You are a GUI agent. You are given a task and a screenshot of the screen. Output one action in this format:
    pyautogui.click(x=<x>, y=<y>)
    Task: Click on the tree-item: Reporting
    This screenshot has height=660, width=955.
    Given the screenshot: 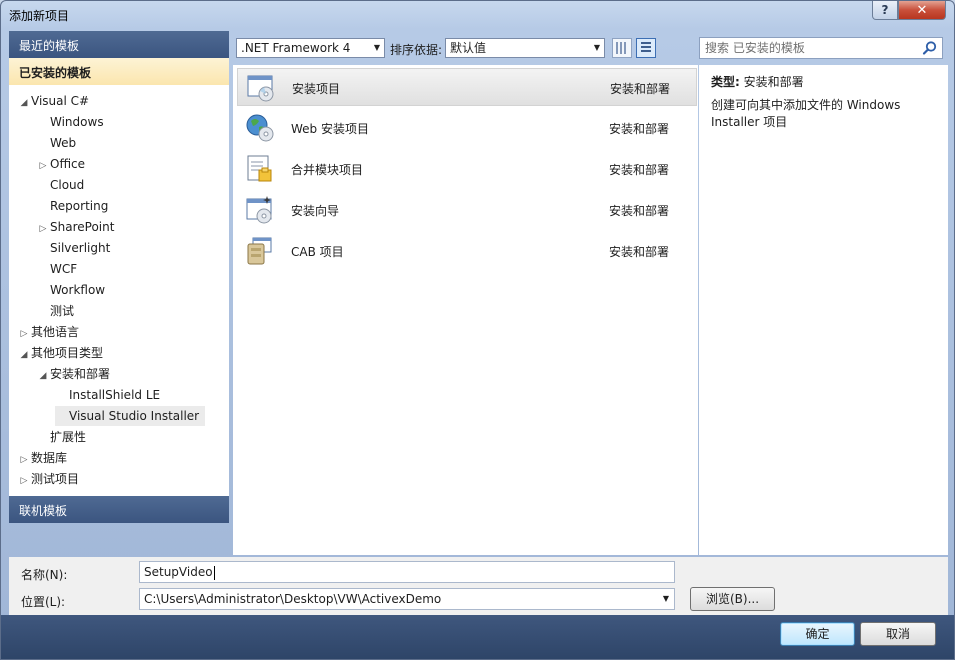 What is the action you would take?
    pyautogui.click(x=72, y=206)
    